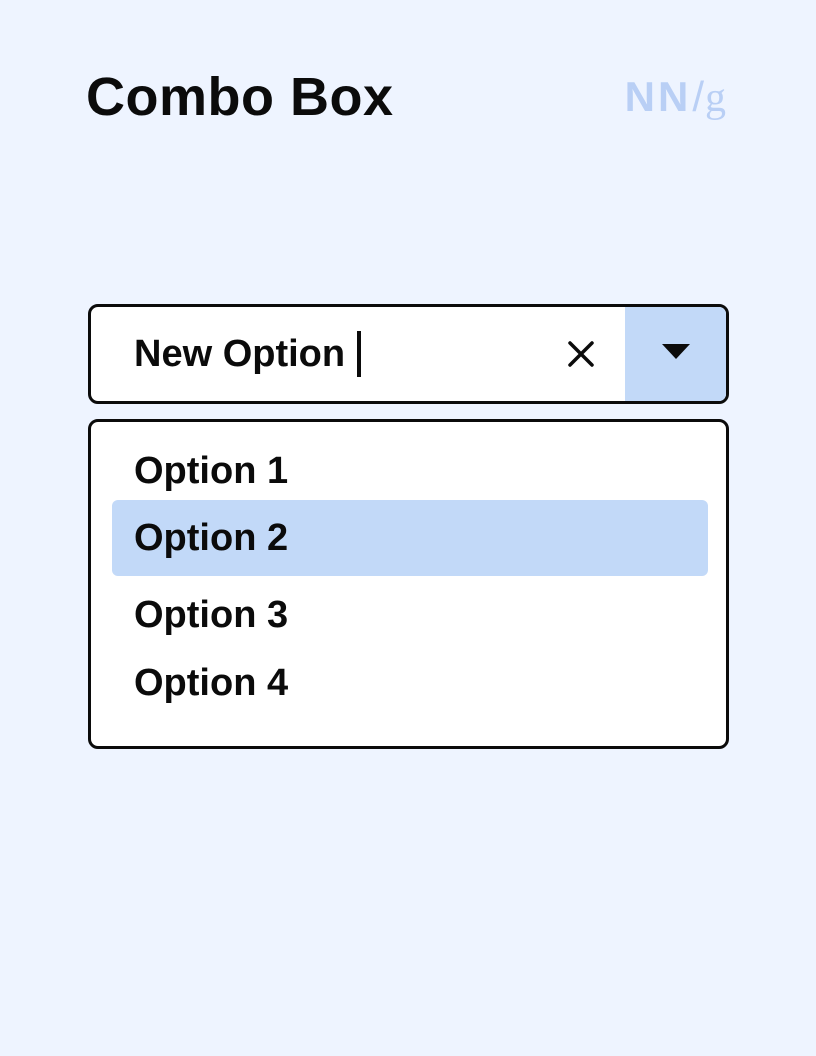 Image resolution: width=816 pixels, height=1056 pixels. Describe the element at coordinates (698, 96) in the screenshot. I see `logo-slash: /` at that location.